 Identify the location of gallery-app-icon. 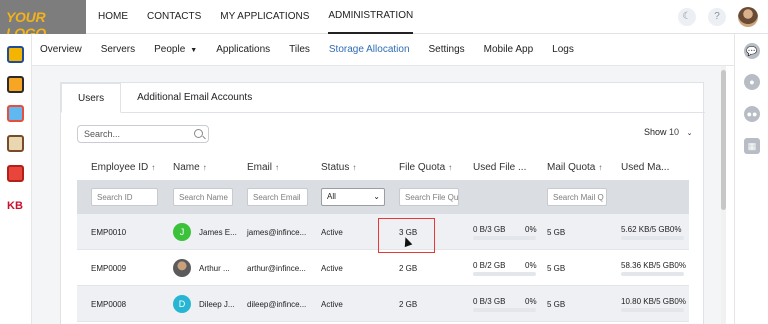
(15, 173).